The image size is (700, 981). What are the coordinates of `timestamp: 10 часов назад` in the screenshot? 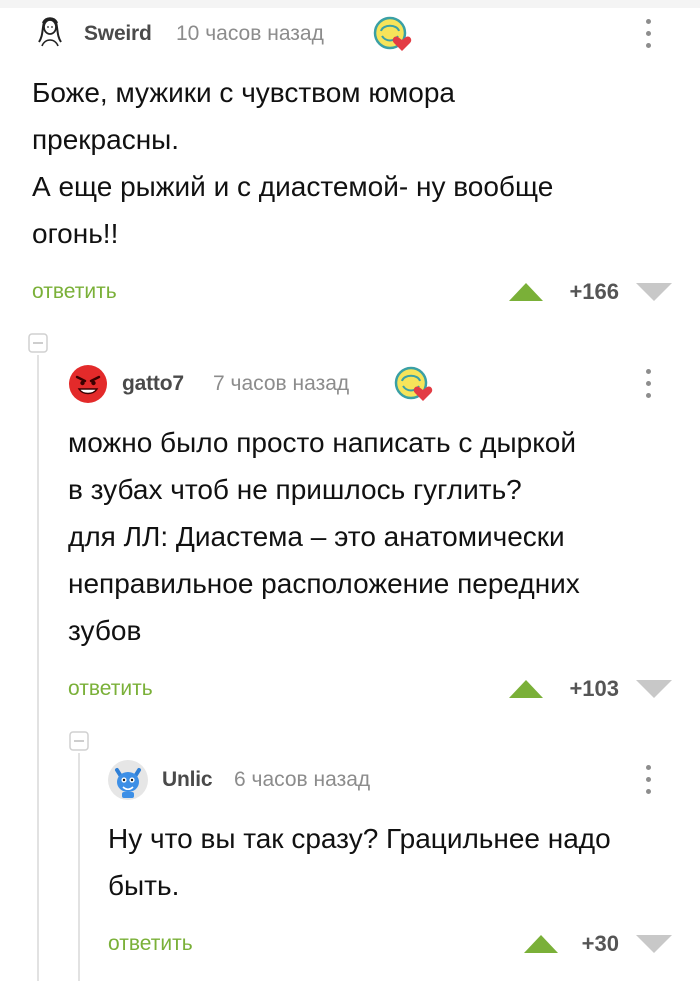 It's located at (250, 34).